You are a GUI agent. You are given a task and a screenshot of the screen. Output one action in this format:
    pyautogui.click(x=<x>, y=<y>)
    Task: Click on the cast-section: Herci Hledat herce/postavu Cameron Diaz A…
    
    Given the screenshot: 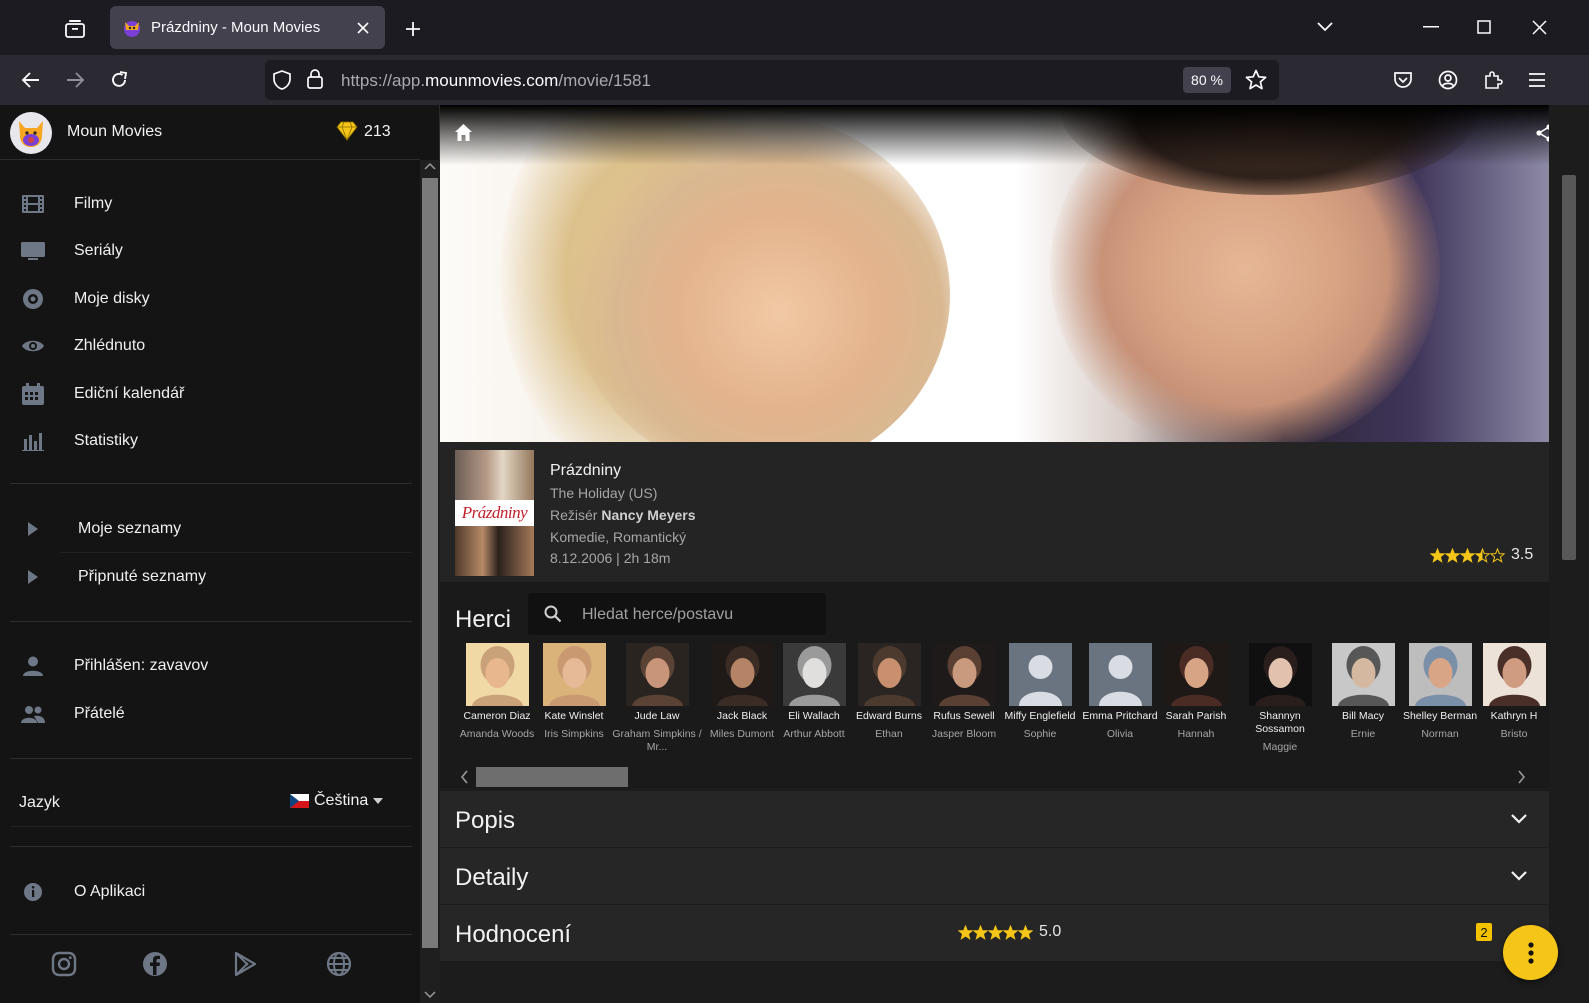 What is the action you would take?
    pyautogui.click(x=994, y=685)
    